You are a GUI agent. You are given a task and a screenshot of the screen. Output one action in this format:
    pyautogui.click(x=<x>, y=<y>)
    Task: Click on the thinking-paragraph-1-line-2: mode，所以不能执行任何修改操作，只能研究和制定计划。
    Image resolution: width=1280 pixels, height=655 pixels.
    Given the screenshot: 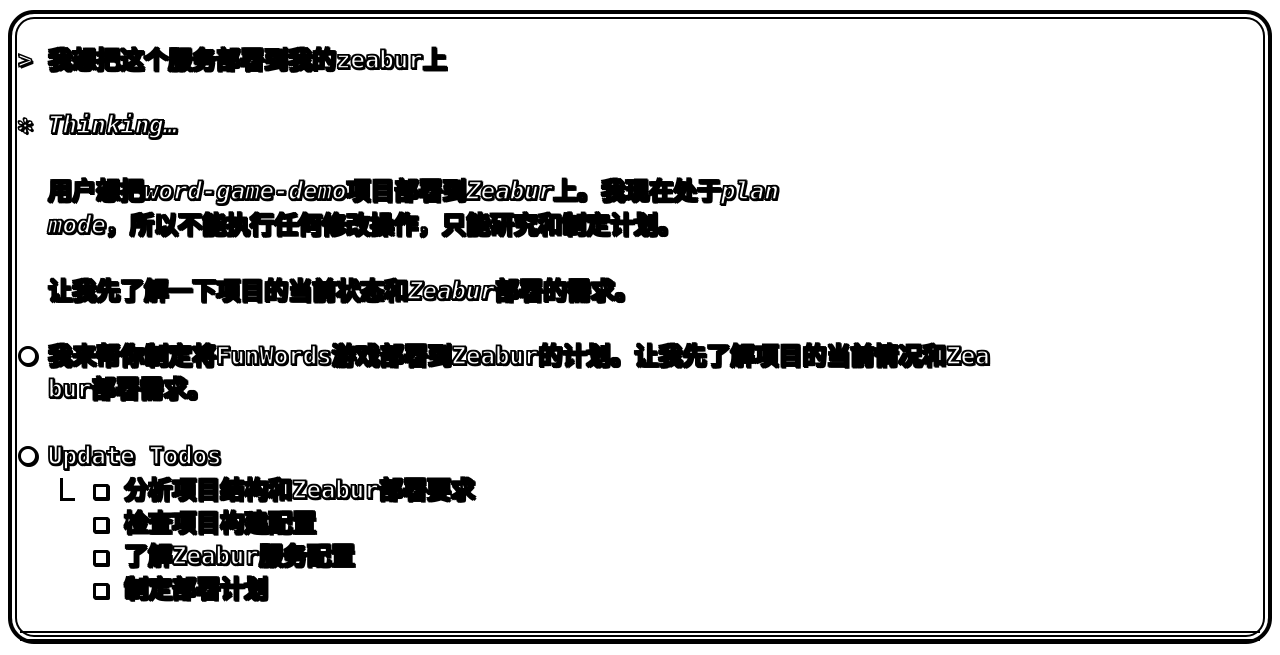 What is the action you would take?
    pyautogui.click(x=364, y=225)
    